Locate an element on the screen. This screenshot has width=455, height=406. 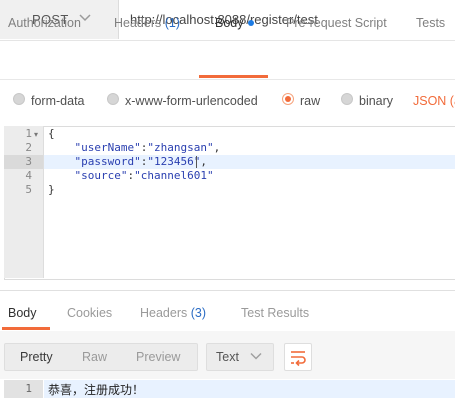
line-number: 5 is located at coordinates (28, 189).